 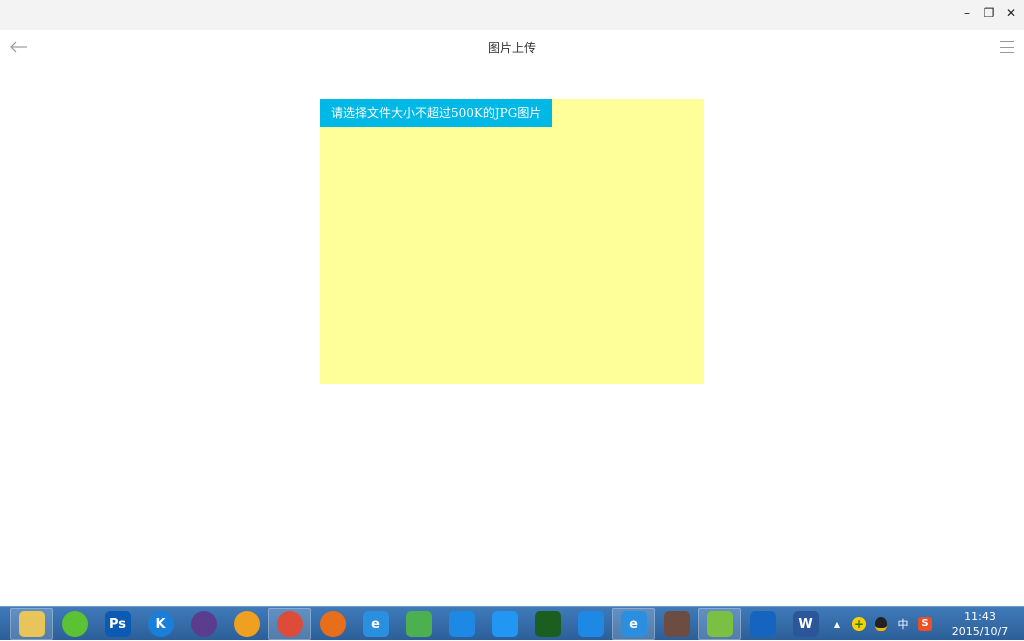 I want to click on firefox-icon, so click(x=332, y=624).